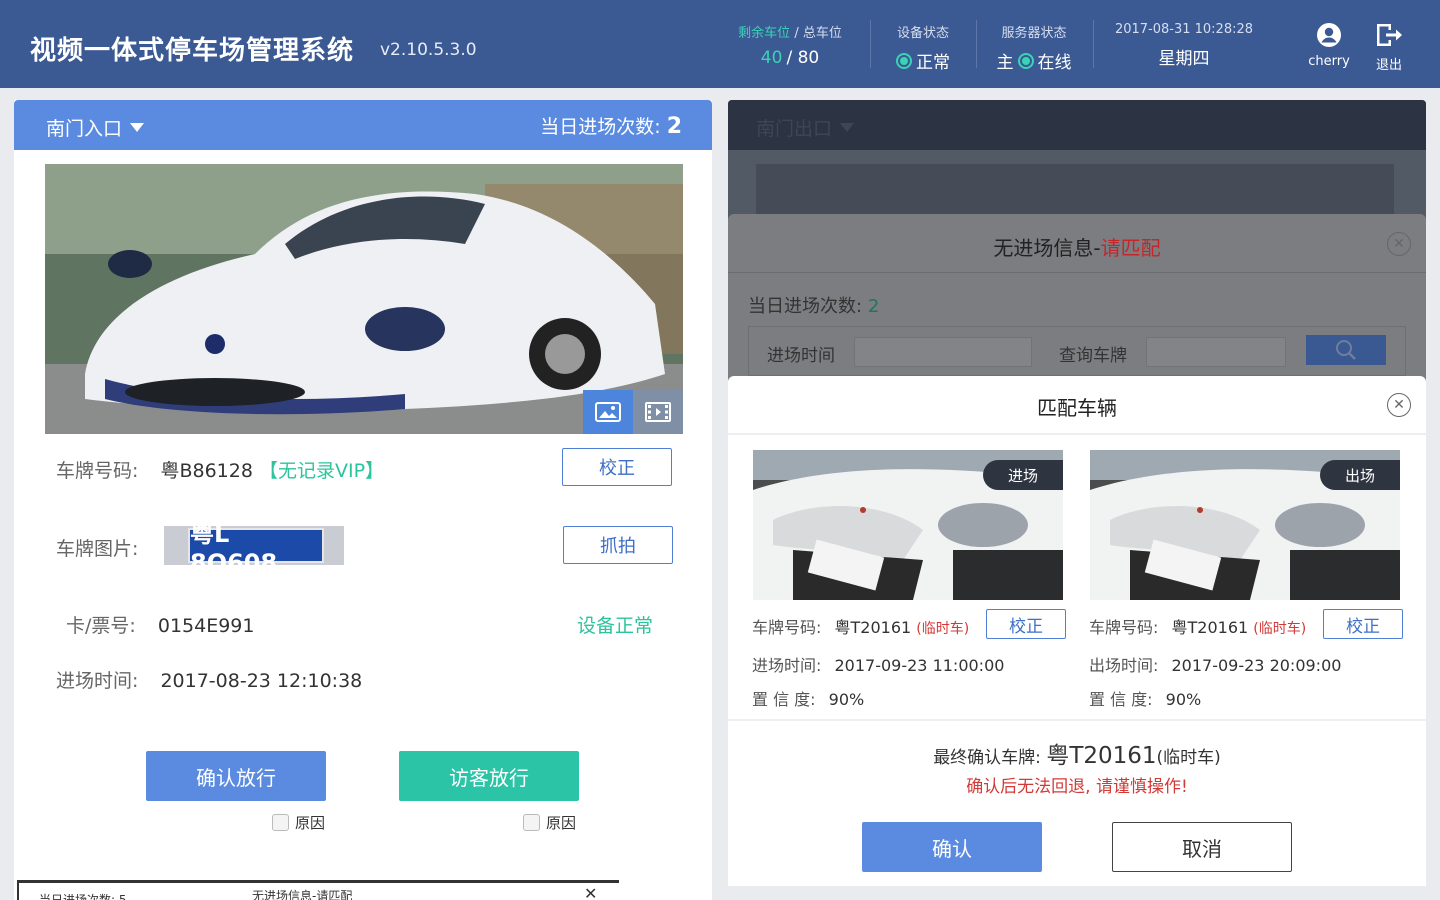 This screenshot has width=1440, height=900. Describe the element at coordinates (1054, 63) in the screenshot. I see `server-value: 在线` at that location.